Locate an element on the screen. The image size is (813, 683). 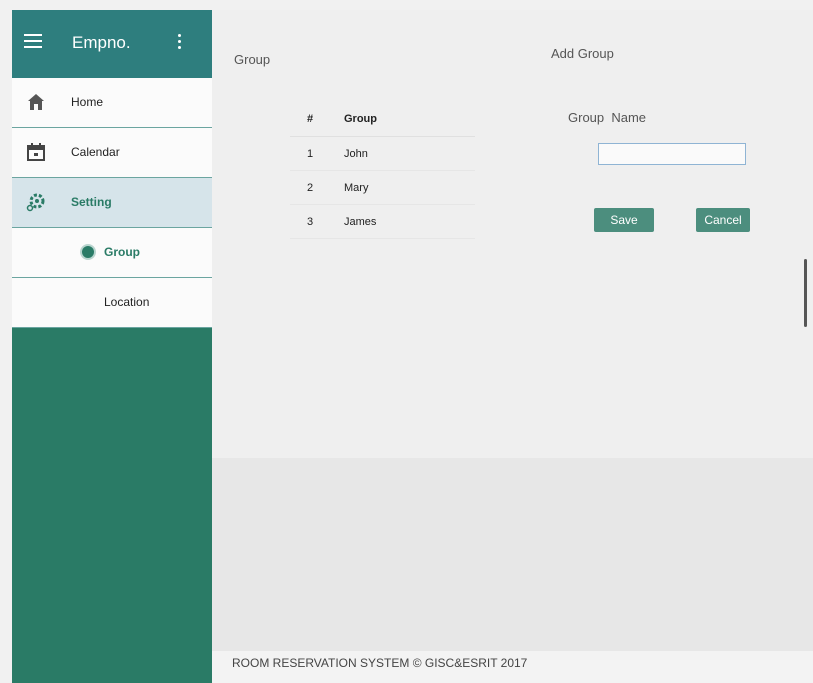
row-number: 1 is located at coordinates (310, 153).